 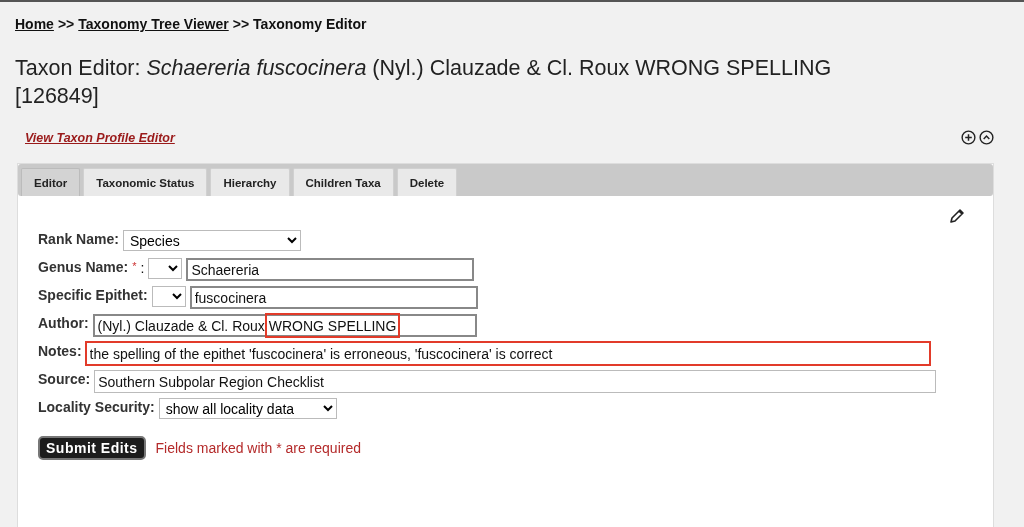 I want to click on input-field: (Nyl.) Clauzade & Cl. Roux WRONG SPELLING, so click(x=284, y=325).